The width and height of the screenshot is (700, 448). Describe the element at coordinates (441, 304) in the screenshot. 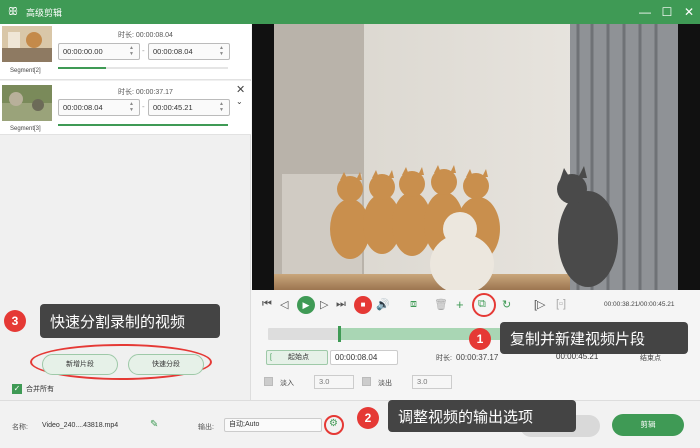

I see `delete-icon: 🗑` at that location.